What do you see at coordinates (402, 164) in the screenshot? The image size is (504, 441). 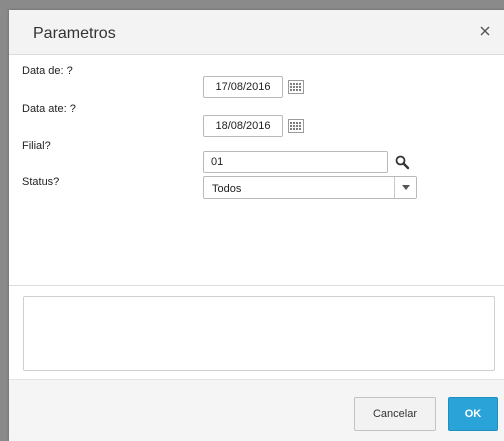 I see `search-icon` at bounding box center [402, 164].